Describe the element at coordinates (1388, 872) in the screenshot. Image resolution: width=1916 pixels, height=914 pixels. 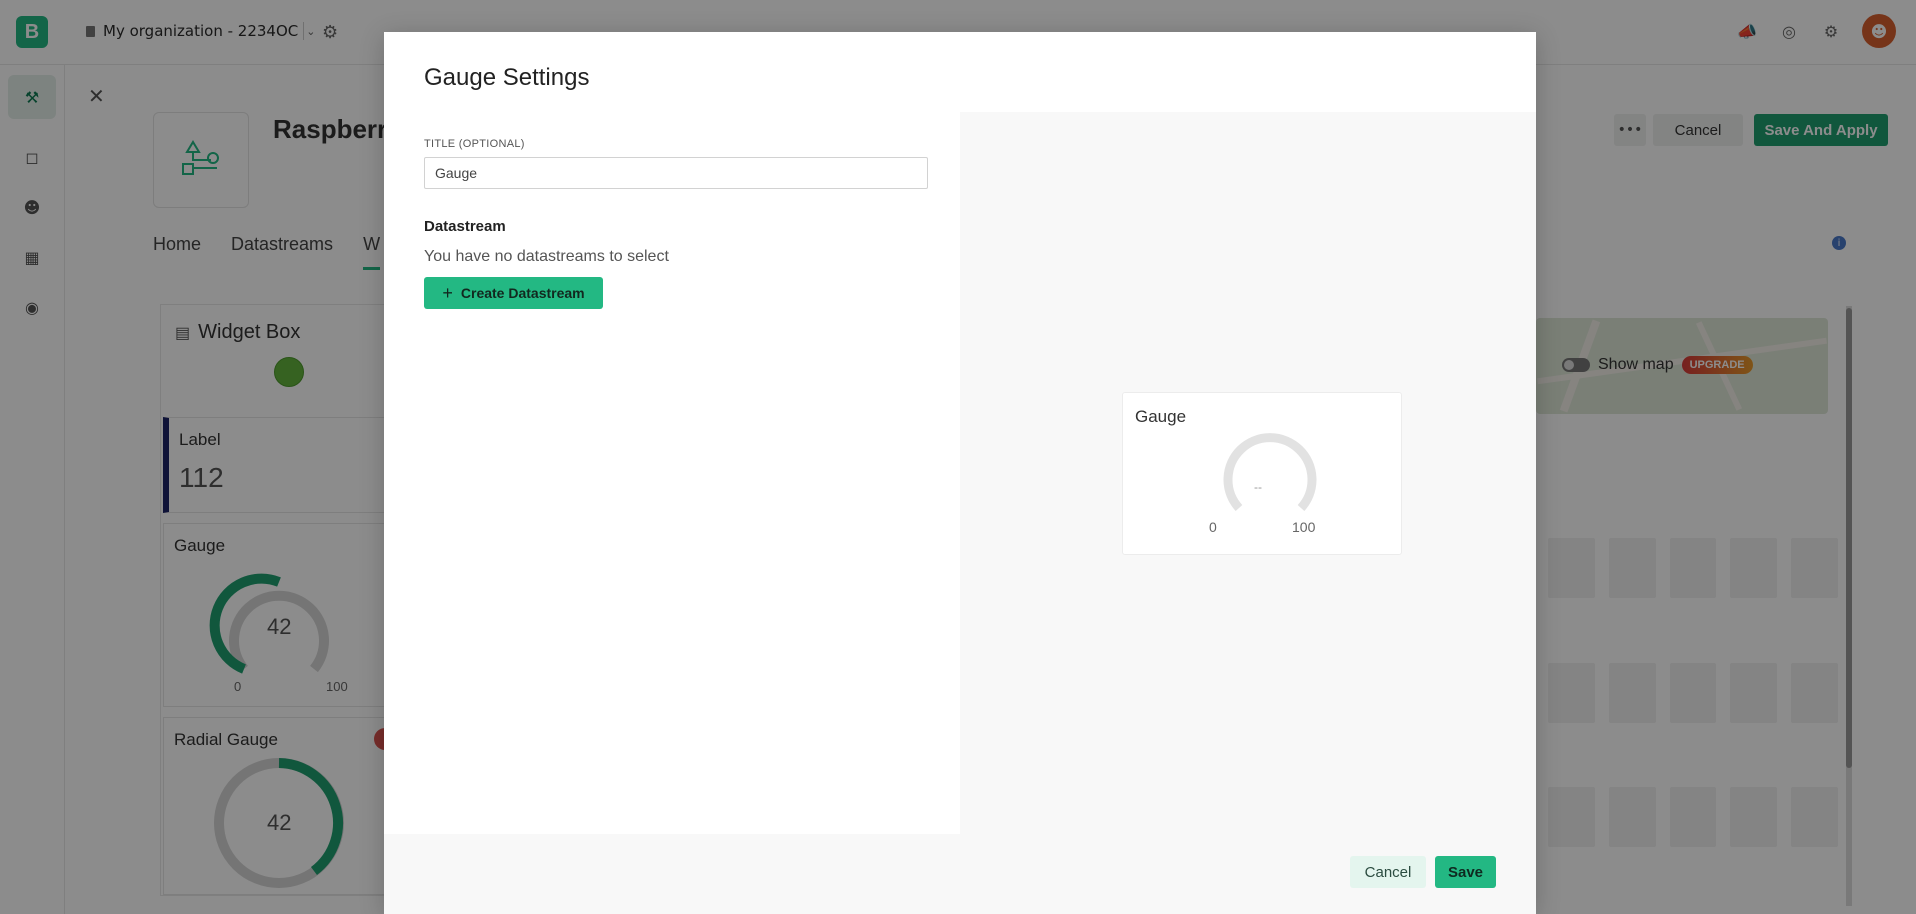
I see `dialog-cancel-button: Cancel` at that location.